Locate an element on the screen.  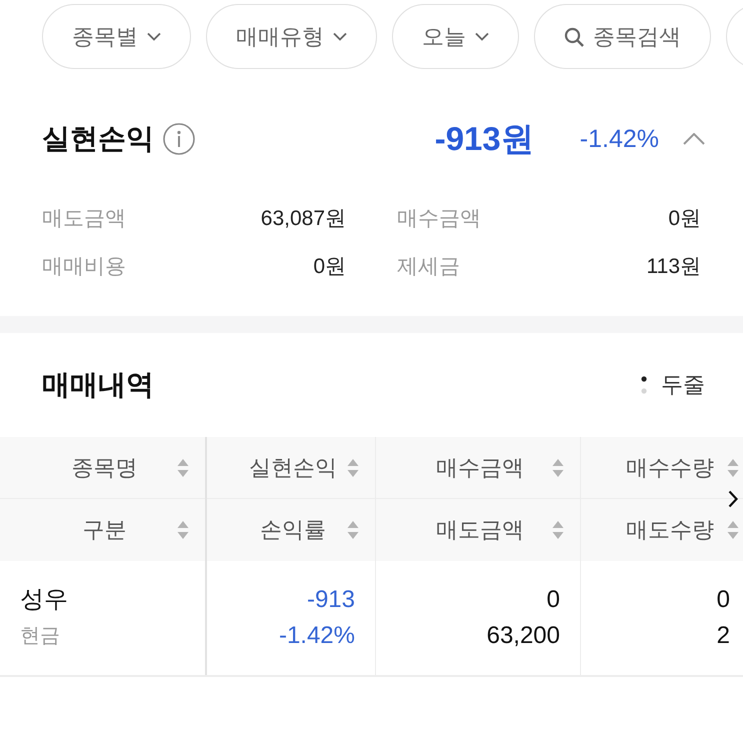
column-header: 구분 is located at coordinates (102, 530).